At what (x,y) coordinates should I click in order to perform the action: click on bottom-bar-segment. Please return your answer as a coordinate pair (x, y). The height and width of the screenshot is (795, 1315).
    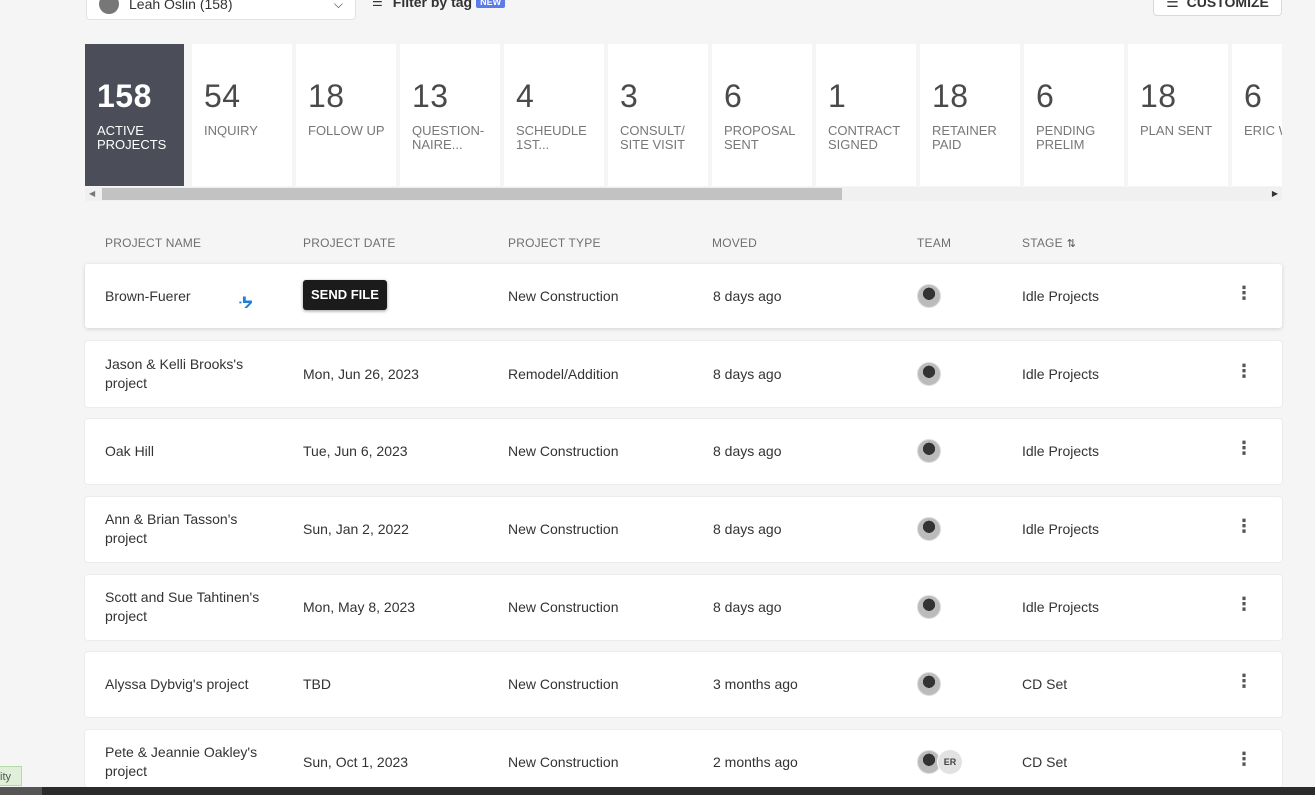
    Looking at the image, I should click on (21, 791).